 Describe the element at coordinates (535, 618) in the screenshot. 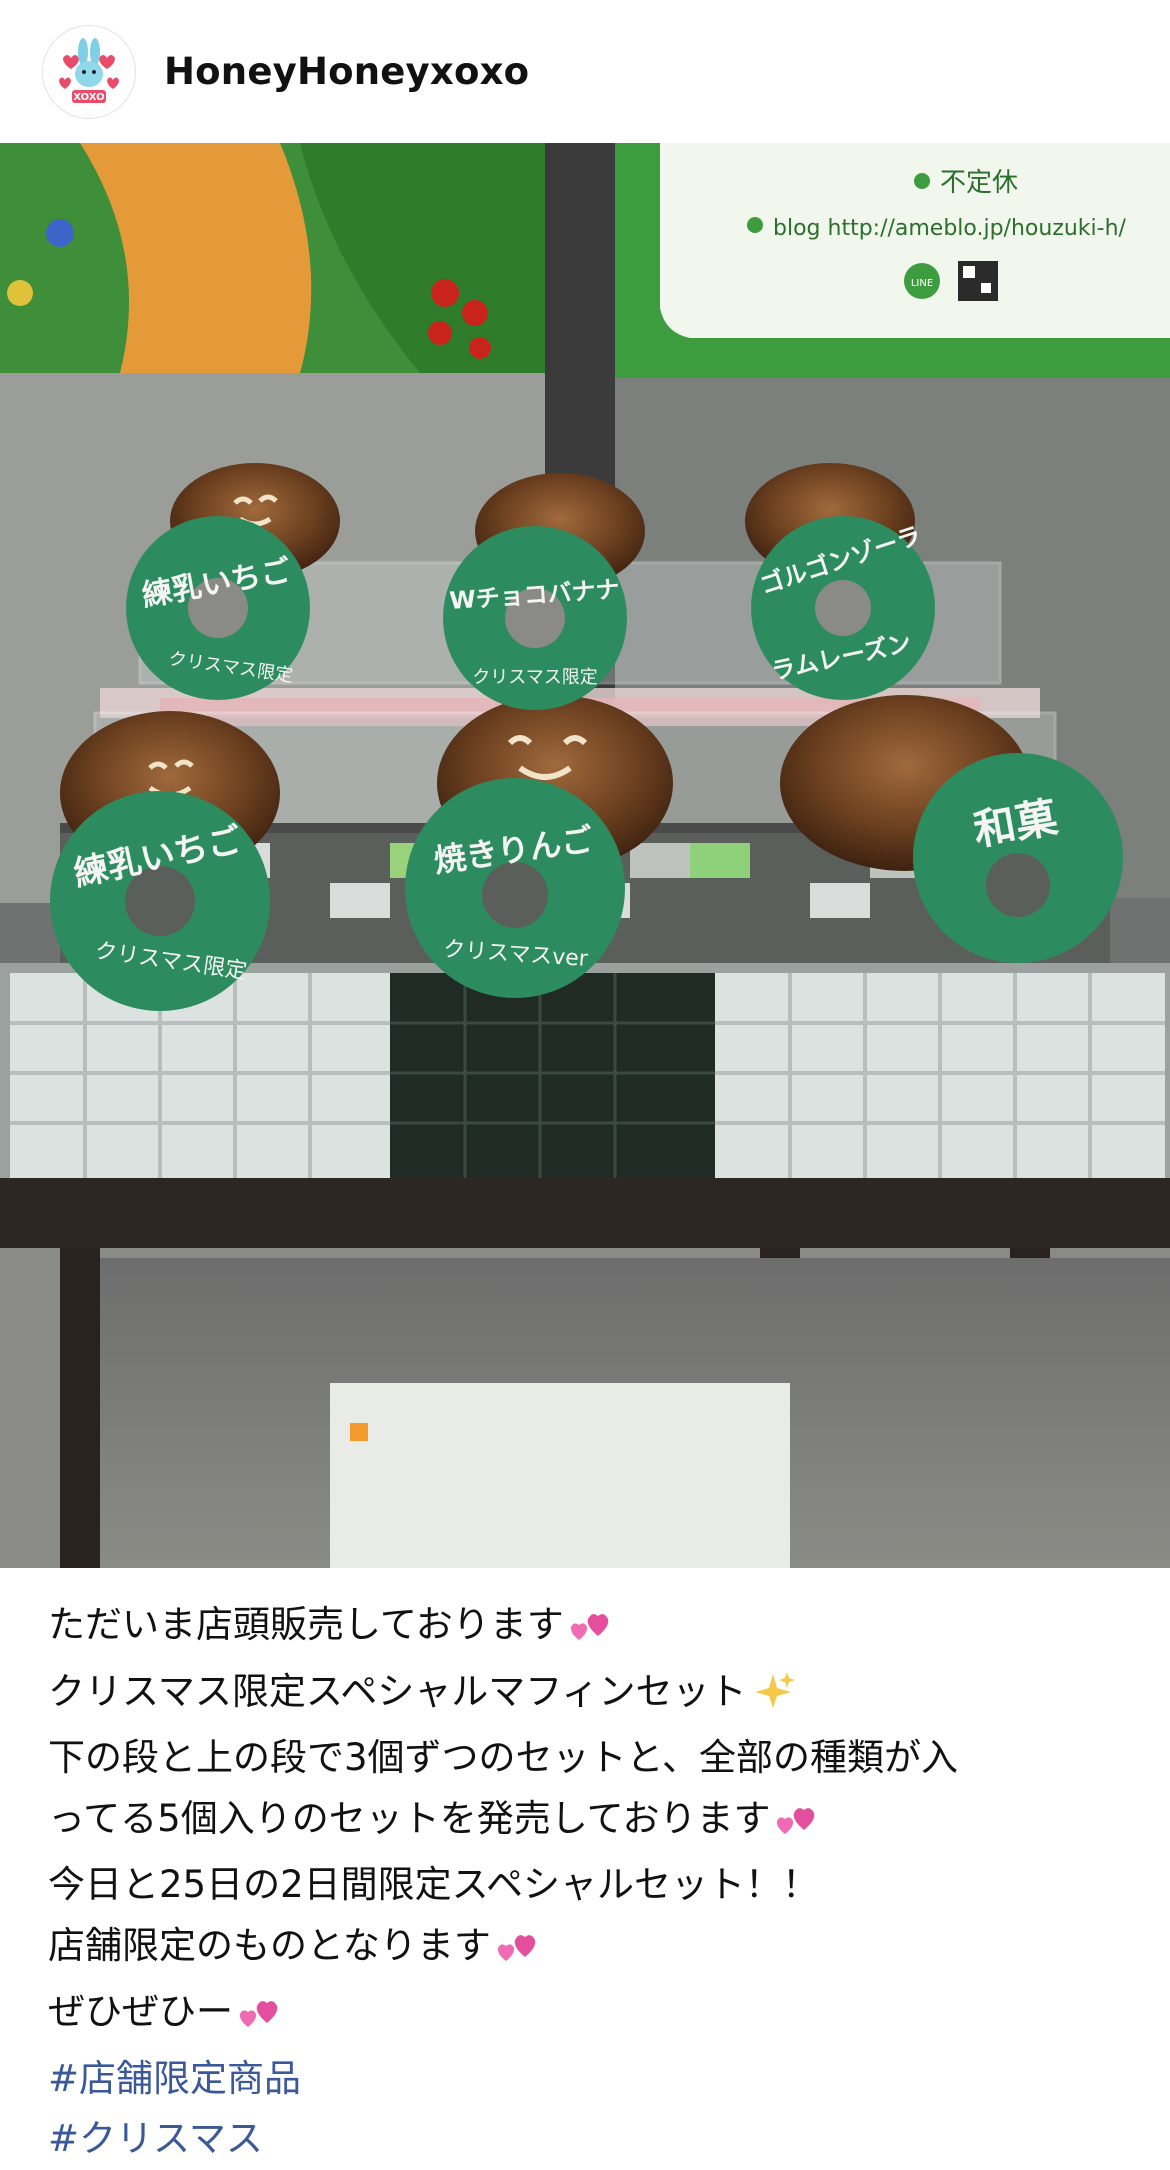

I see `wreath-tag-top-2: Wチョコバナナ クリスマス限定` at that location.